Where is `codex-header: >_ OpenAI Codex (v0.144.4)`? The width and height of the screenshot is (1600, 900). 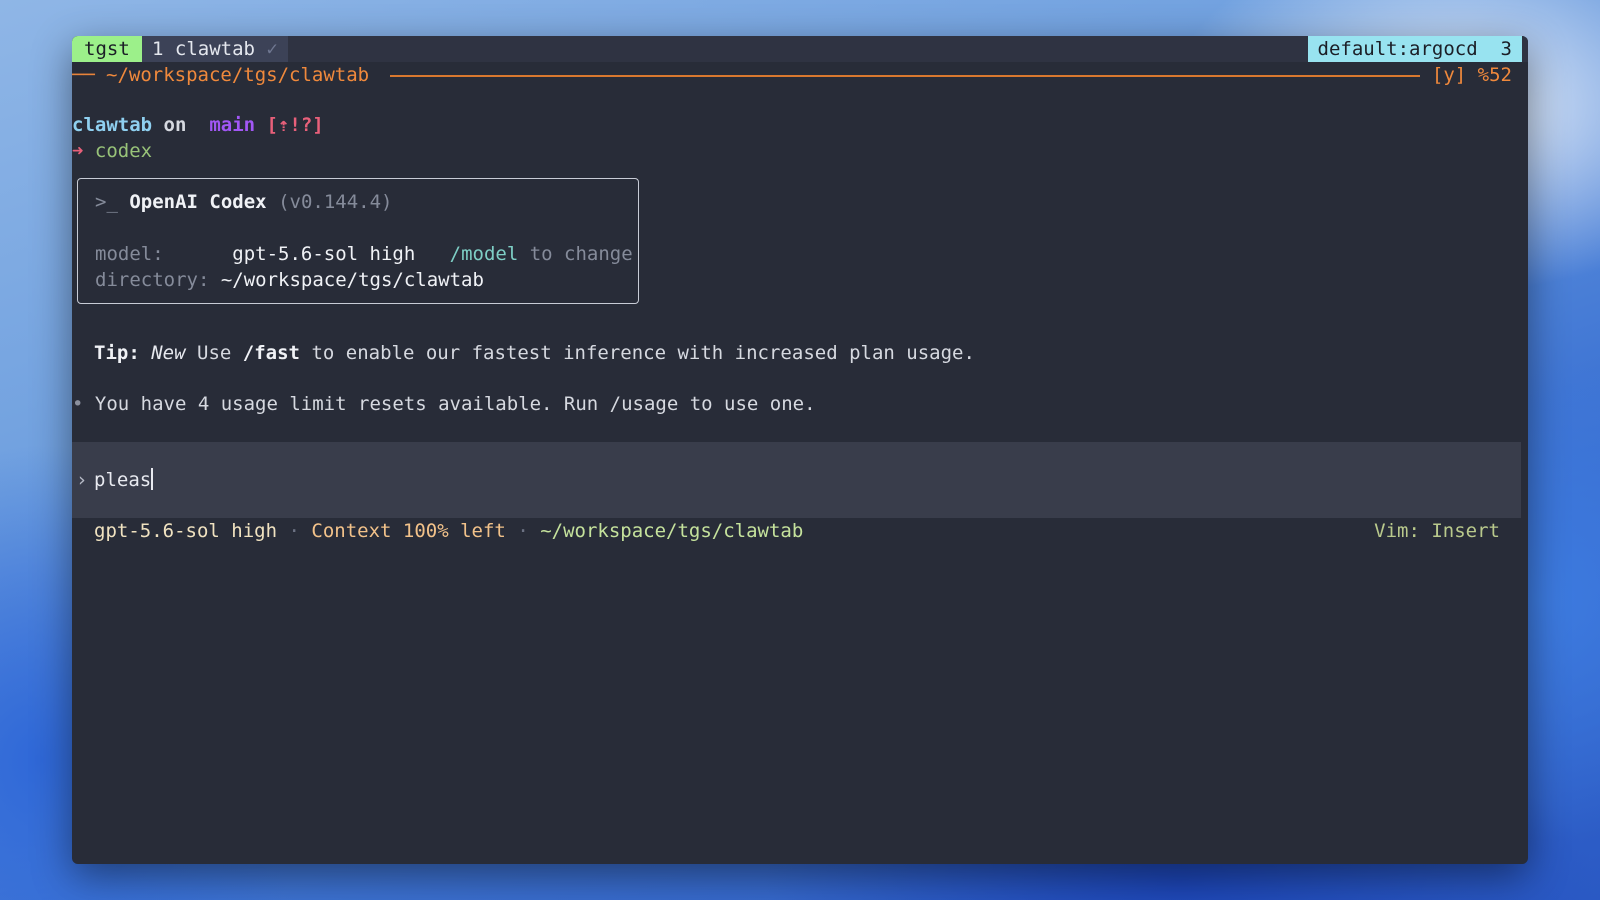 codex-header: >_ OpenAI Codex (v0.144.4) is located at coordinates (243, 202).